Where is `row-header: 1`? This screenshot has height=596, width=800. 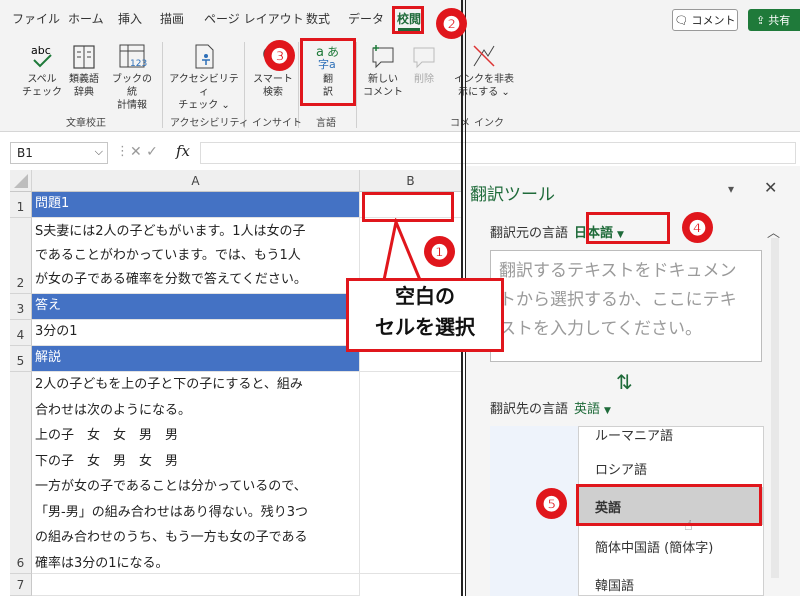
row-header: 1 is located at coordinates (21, 205).